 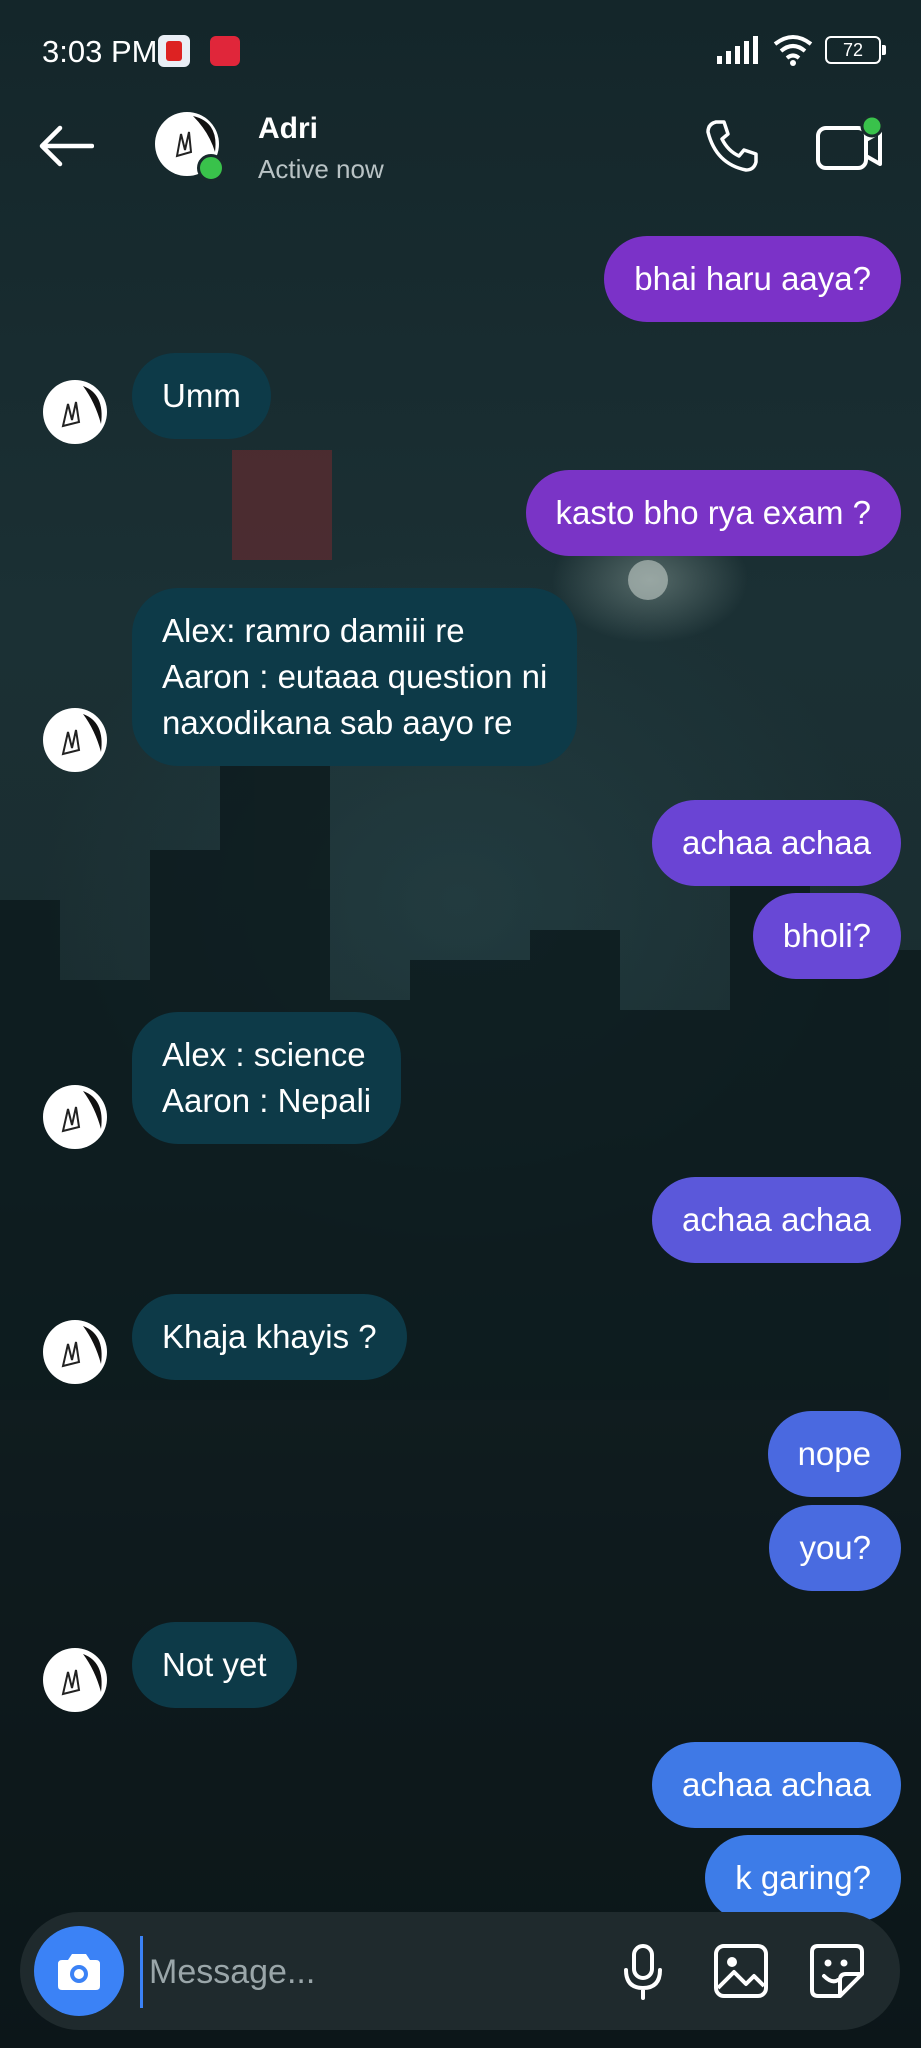 What do you see at coordinates (460, 52) in the screenshot?
I see `status-bar: 3:03 PM 72` at bounding box center [460, 52].